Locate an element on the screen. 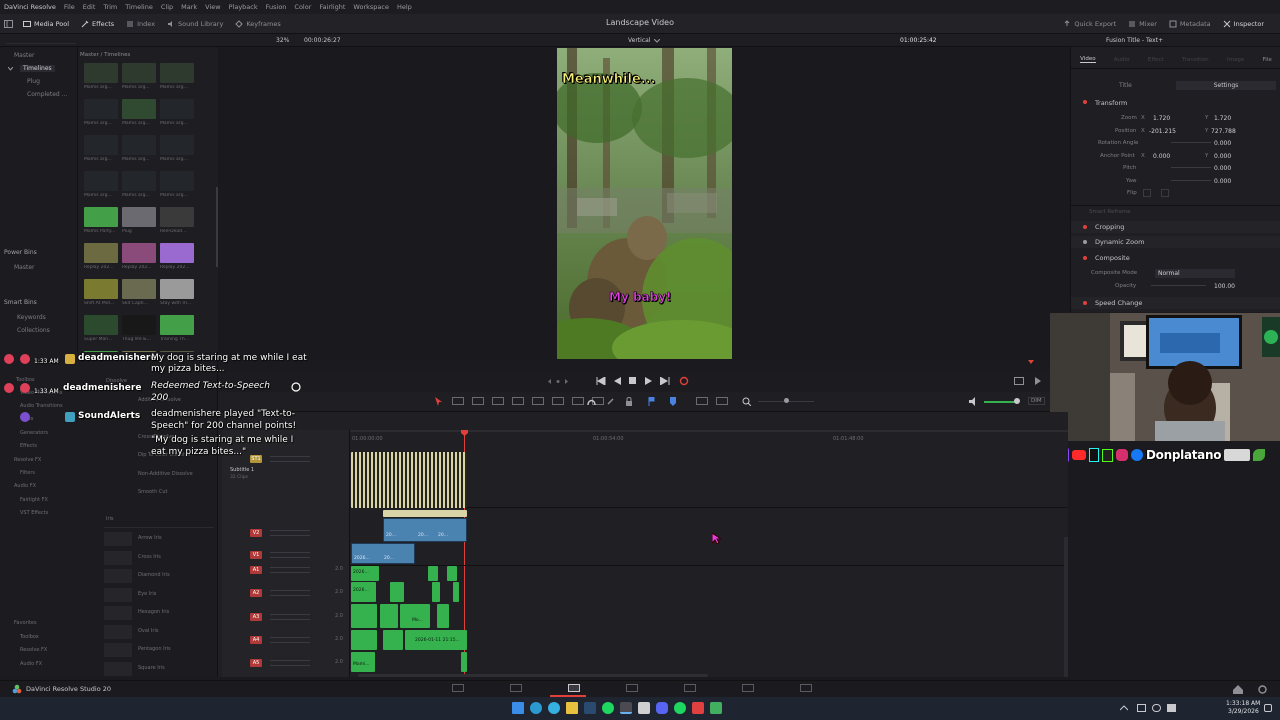 The width and height of the screenshot is (1280, 720). volume-icon is located at coordinates (974, 401).